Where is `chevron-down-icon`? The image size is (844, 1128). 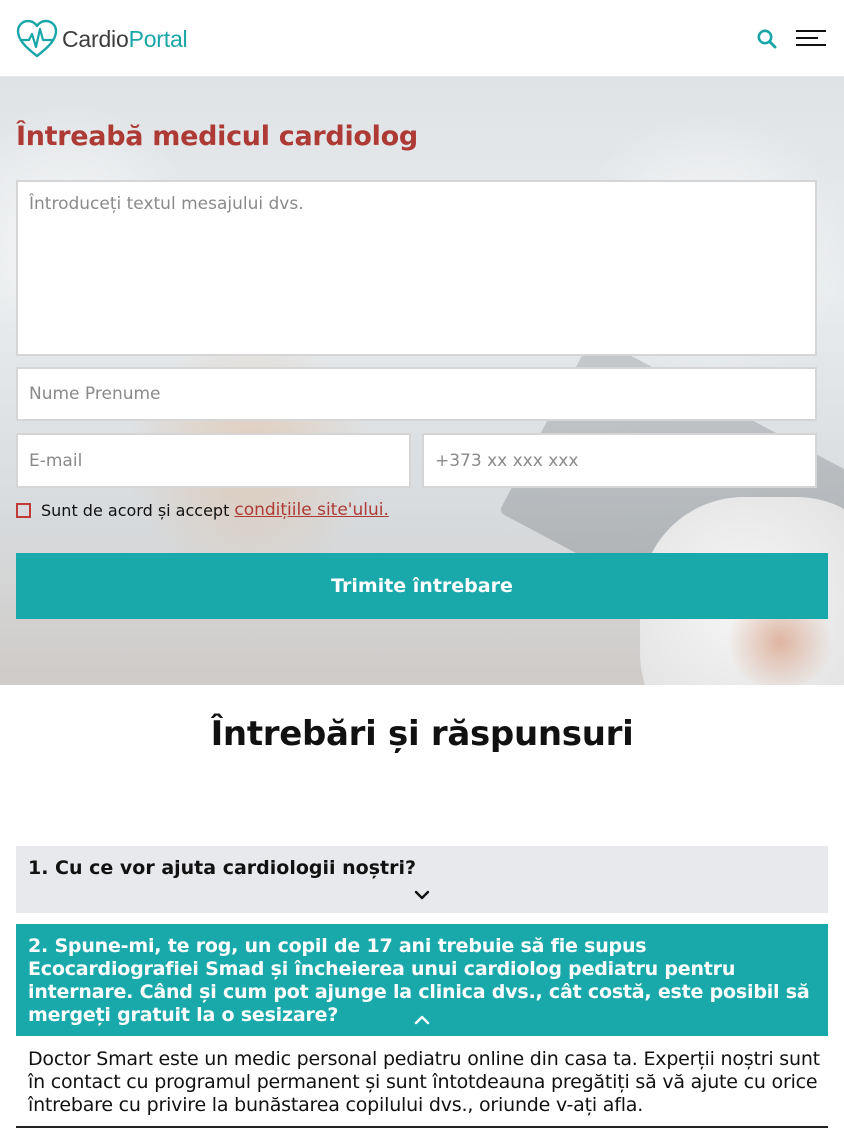
chevron-down-icon is located at coordinates (422, 895).